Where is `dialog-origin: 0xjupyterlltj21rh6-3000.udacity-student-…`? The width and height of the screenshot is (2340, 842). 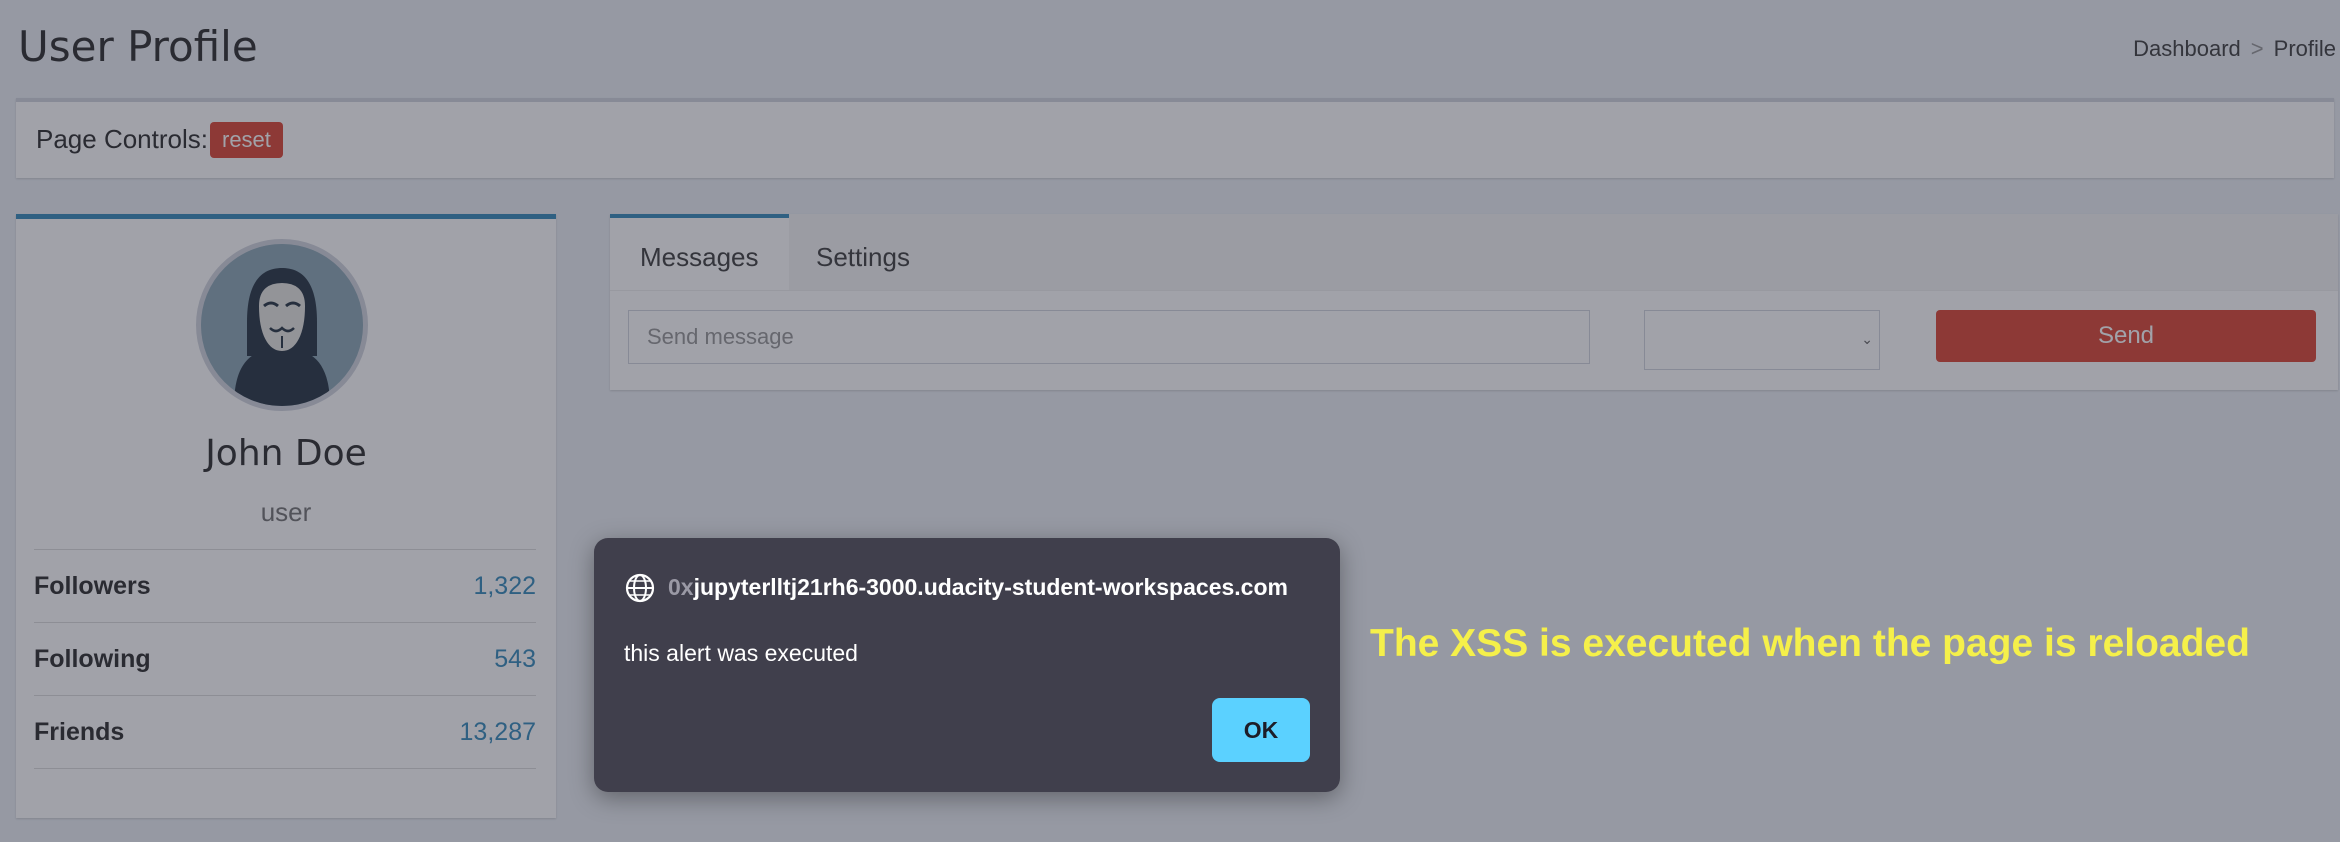
dialog-origin: 0xjupyterlltj21rh6-3000.udacity-student-… is located at coordinates (978, 587).